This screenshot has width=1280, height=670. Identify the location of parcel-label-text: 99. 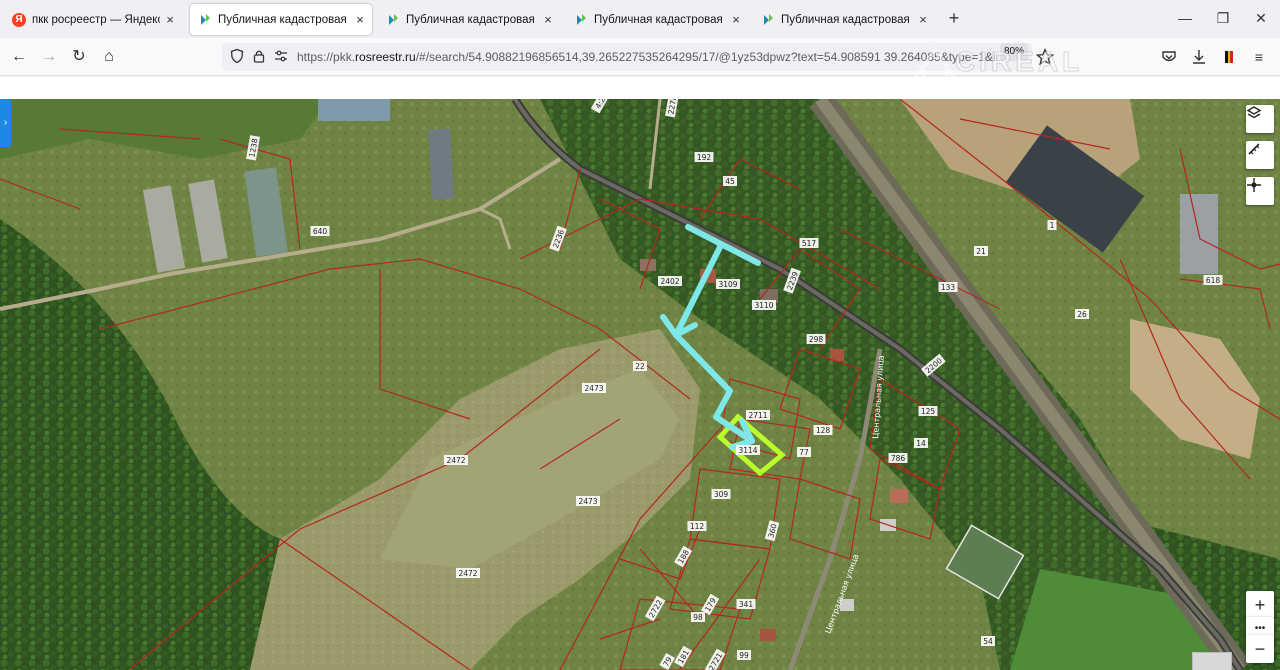
(744, 655).